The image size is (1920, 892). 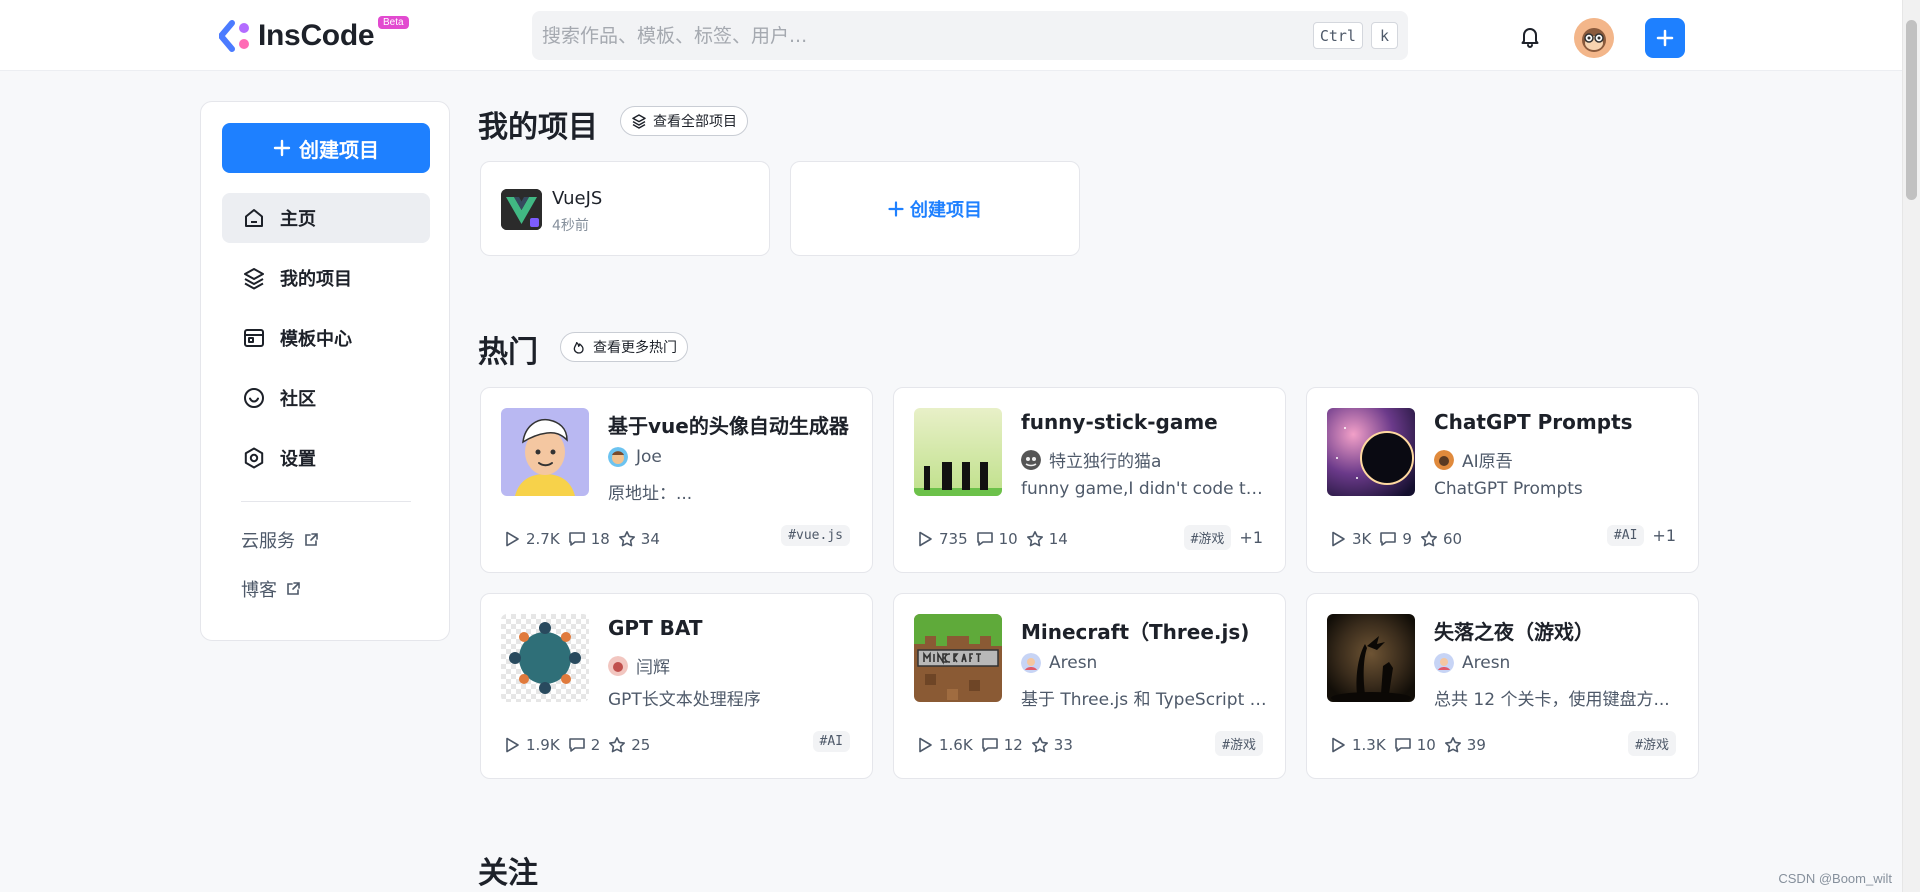 I want to click on comment-count: 2, so click(x=584, y=745).